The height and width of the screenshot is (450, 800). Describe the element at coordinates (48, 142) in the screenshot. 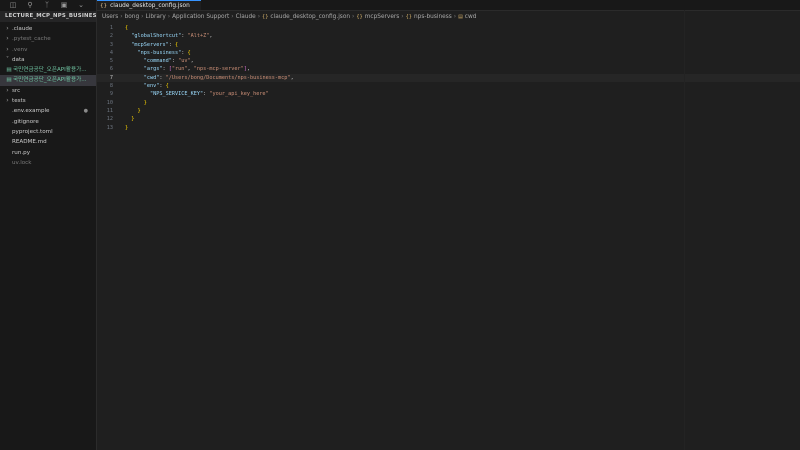

I see `tree-file: README.md` at that location.